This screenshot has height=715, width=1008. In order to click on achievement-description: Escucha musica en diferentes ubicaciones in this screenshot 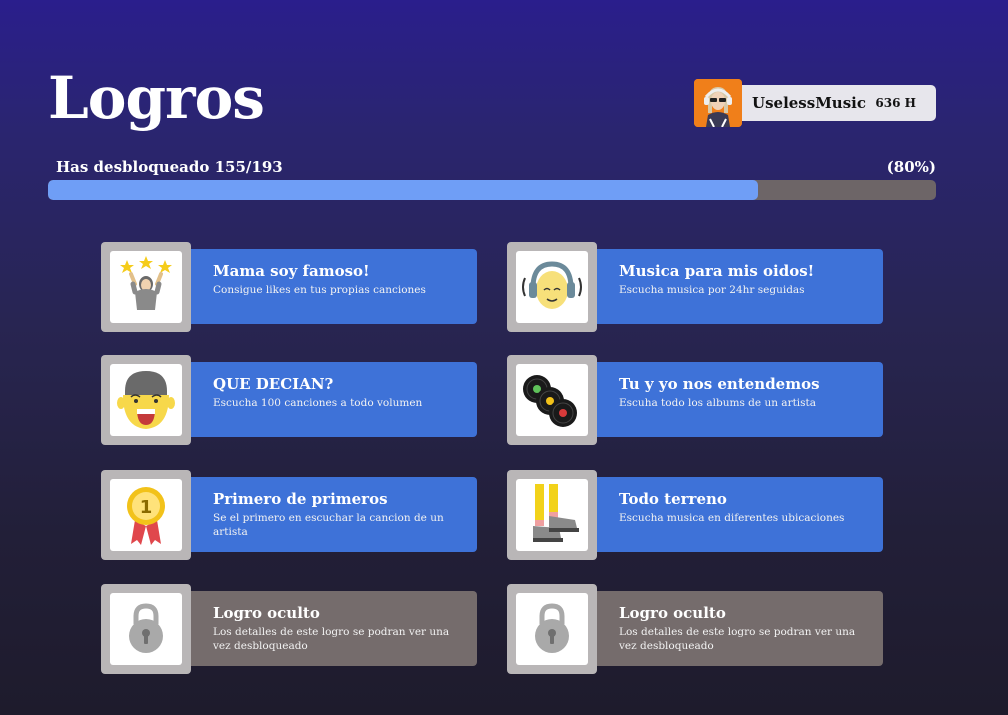, I will do `click(732, 518)`.